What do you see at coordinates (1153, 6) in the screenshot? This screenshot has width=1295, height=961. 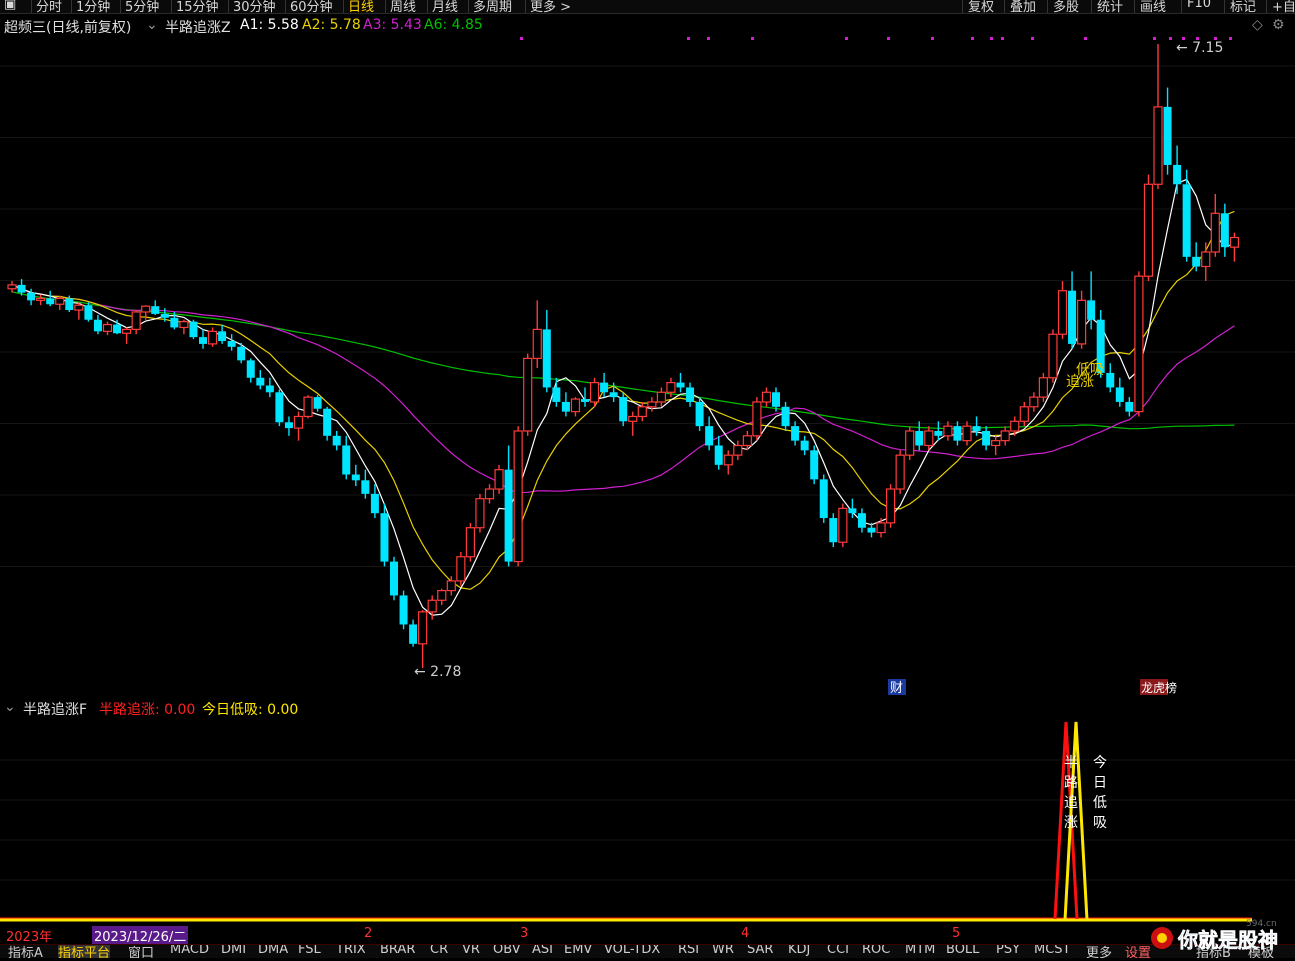 I see `toolbar-button: 画线` at bounding box center [1153, 6].